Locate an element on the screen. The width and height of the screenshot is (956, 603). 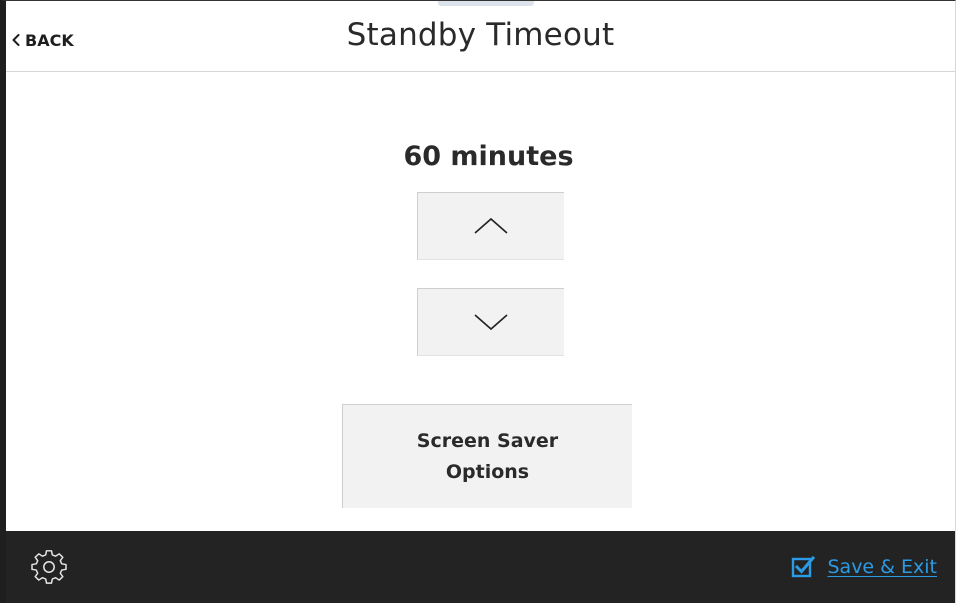
screen-saver-label-line2: Options is located at coordinates (487, 471).